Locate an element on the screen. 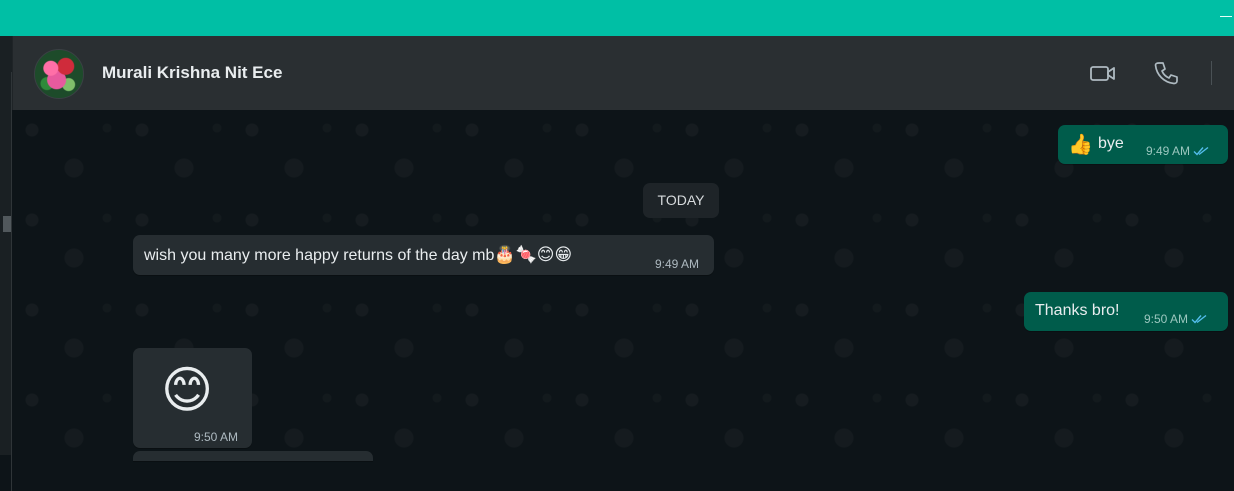  message-incoming is located at coordinates (253, 456).